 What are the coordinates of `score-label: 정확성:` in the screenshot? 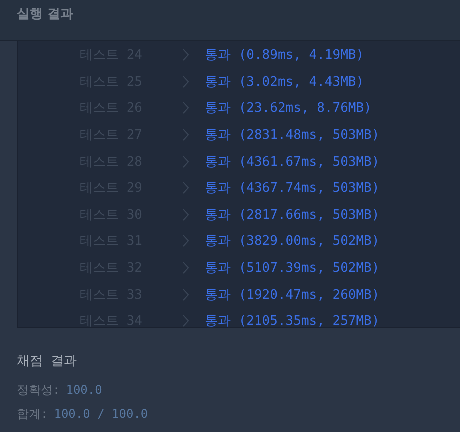 It's located at (38, 390).